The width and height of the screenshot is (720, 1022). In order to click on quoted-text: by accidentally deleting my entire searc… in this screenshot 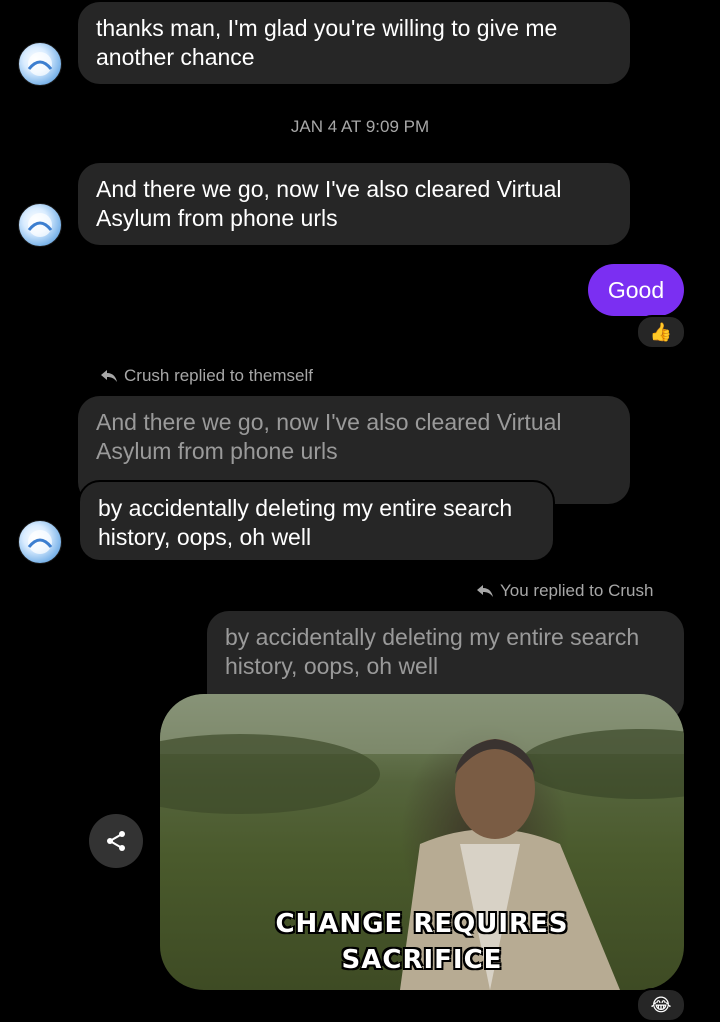, I will do `click(432, 651)`.